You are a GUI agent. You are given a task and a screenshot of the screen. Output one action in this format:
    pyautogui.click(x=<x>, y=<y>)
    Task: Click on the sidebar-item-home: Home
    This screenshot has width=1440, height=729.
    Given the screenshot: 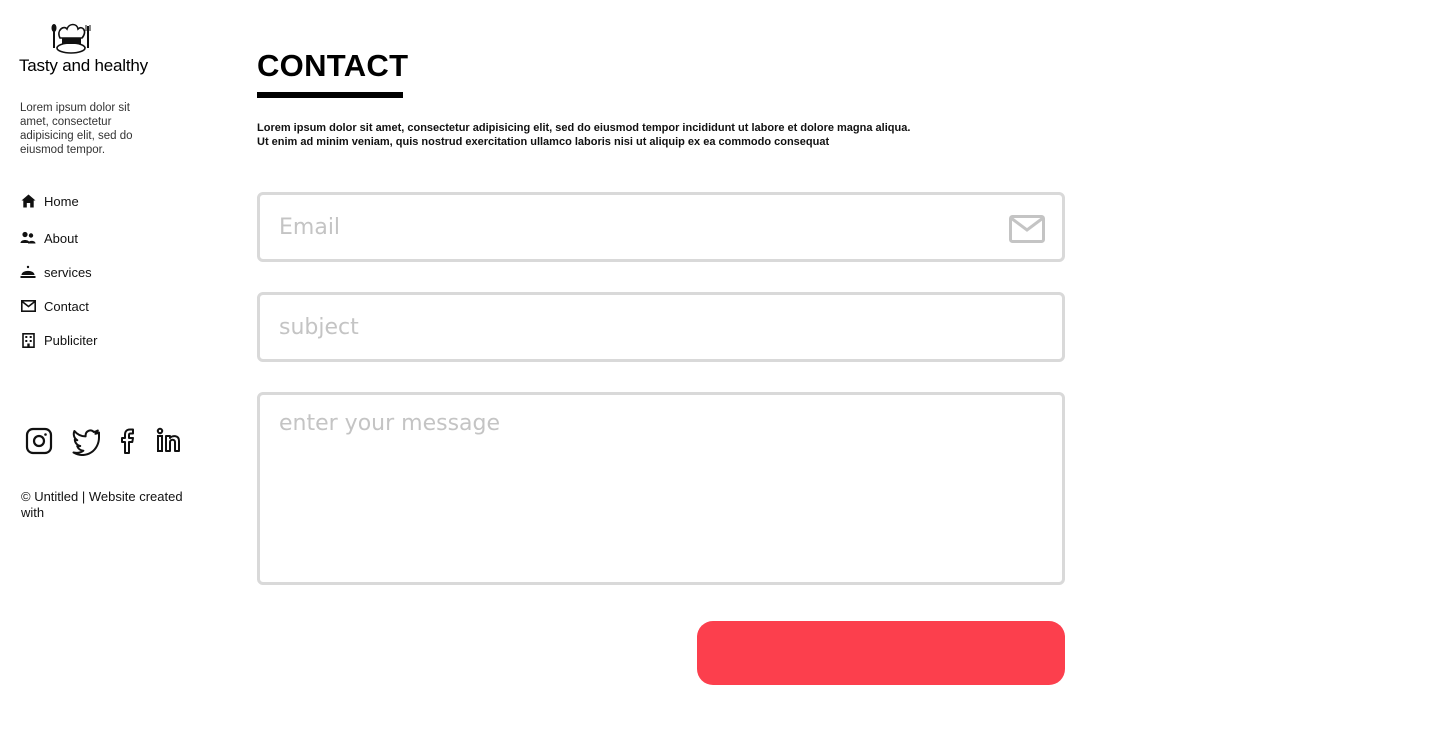 What is the action you would take?
    pyautogui.click(x=110, y=201)
    